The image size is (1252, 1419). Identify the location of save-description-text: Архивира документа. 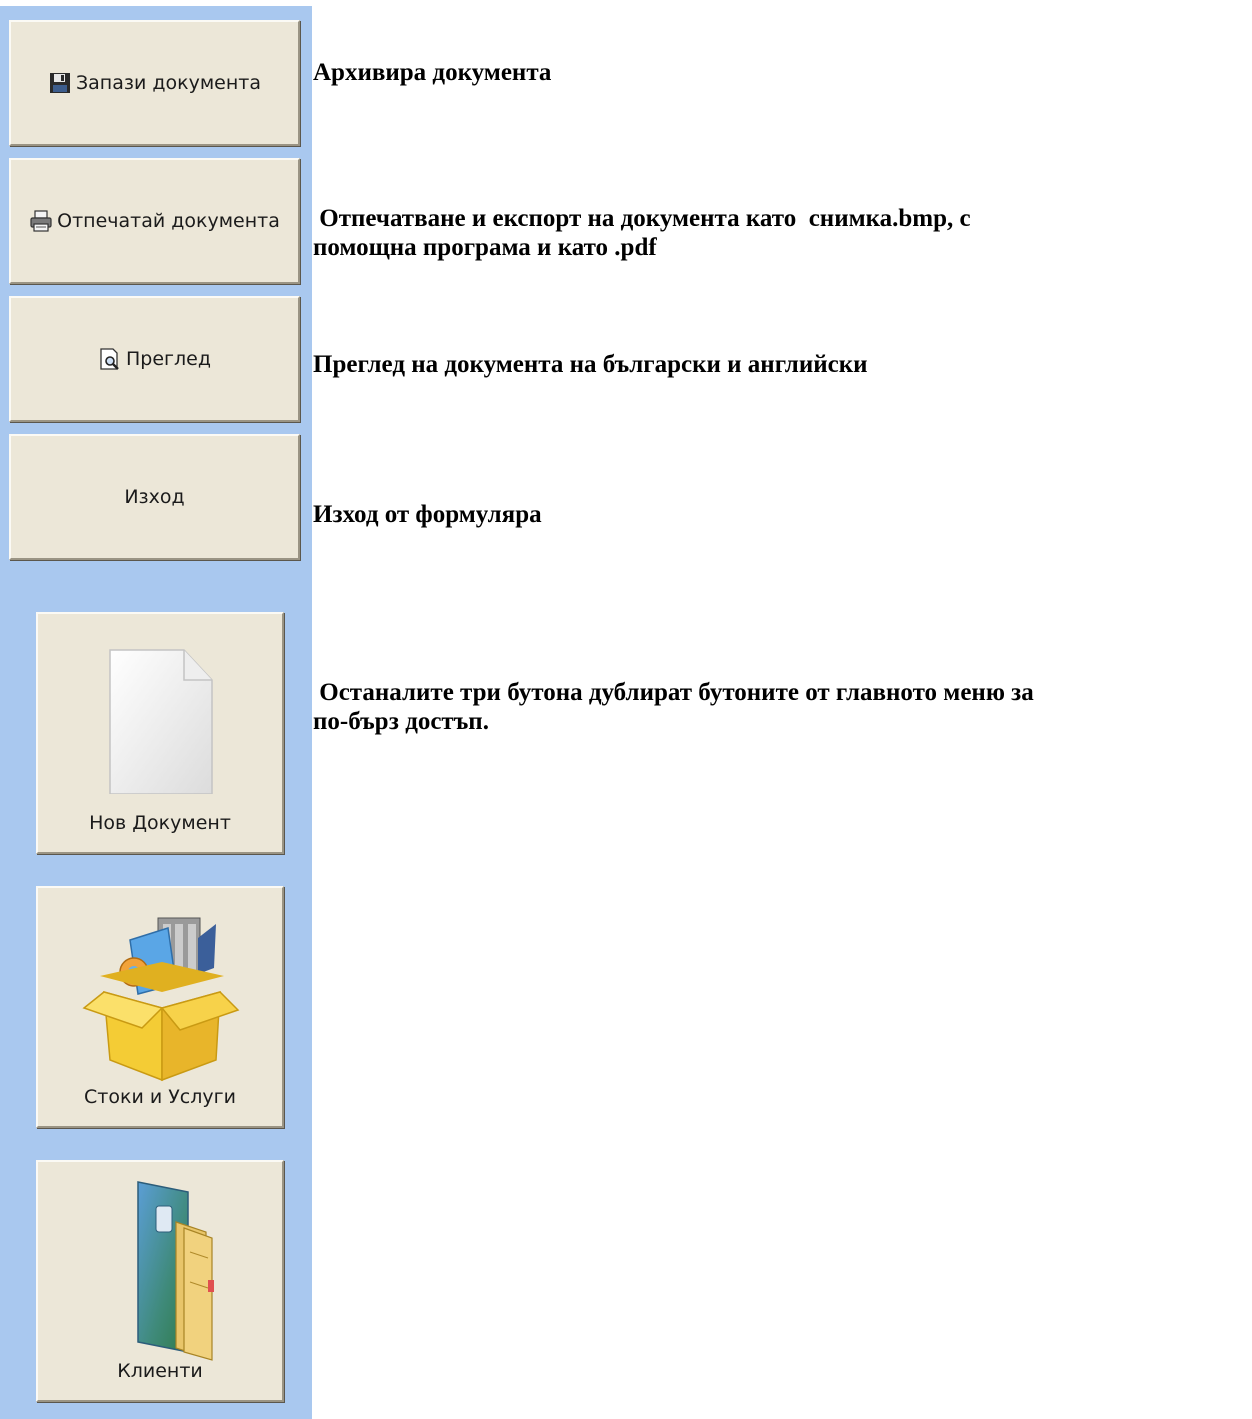
(432, 72).